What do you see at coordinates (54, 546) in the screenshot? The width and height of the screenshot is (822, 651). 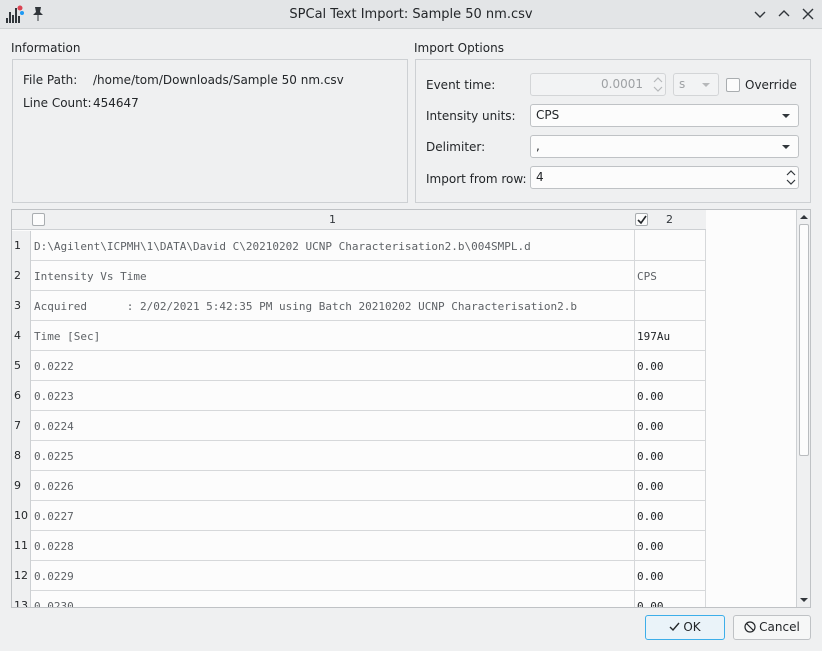 I see `table-cell: 0.0228` at bounding box center [54, 546].